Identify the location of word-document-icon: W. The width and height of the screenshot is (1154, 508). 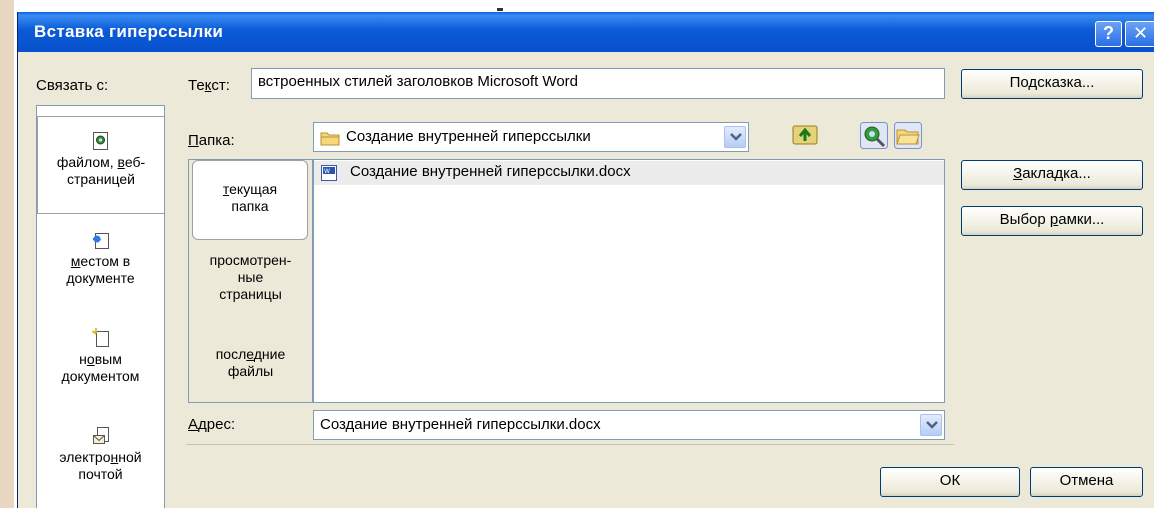
(329, 173).